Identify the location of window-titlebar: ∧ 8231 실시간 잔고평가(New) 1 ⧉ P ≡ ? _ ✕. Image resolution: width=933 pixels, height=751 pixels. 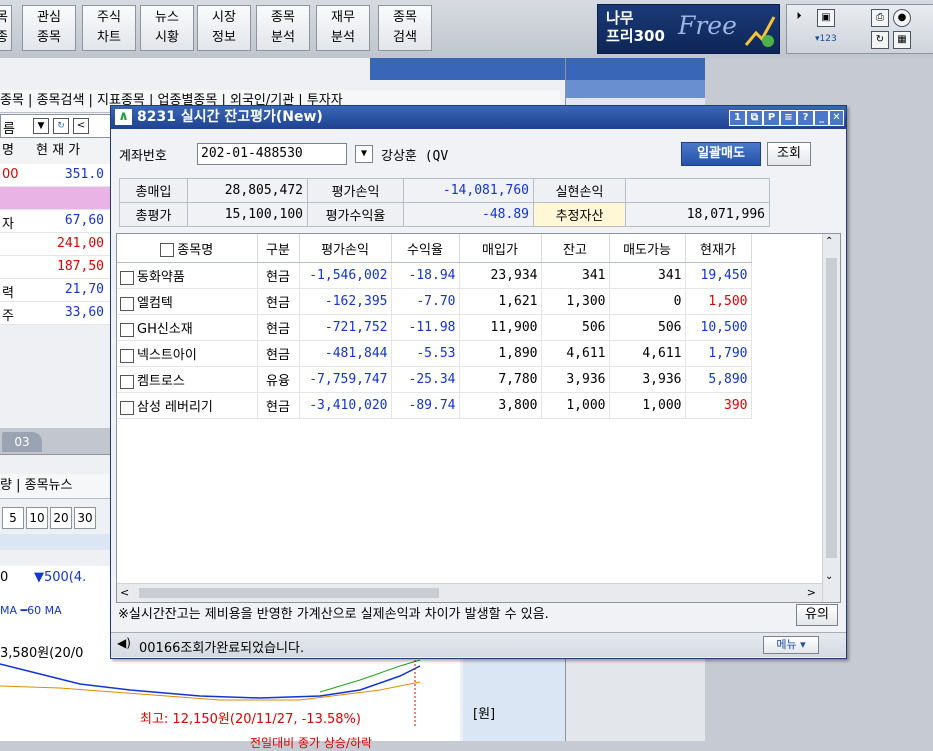
(478, 117).